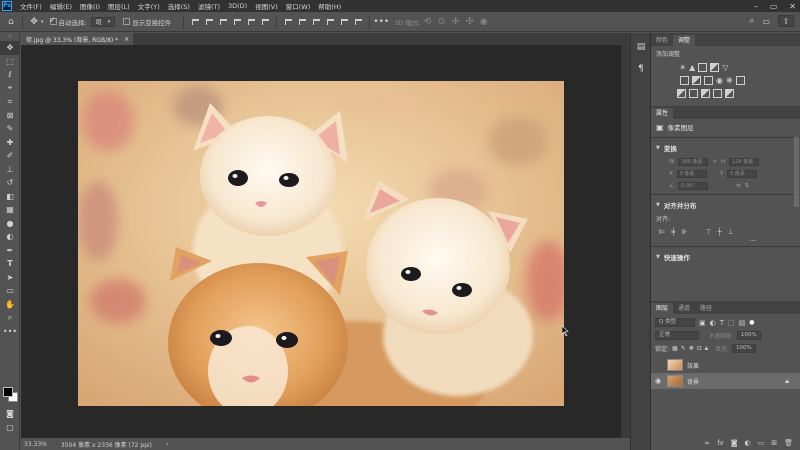 The width and height of the screenshot is (800, 450). I want to click on gradient-tool-icon: ▦, so click(10, 210).